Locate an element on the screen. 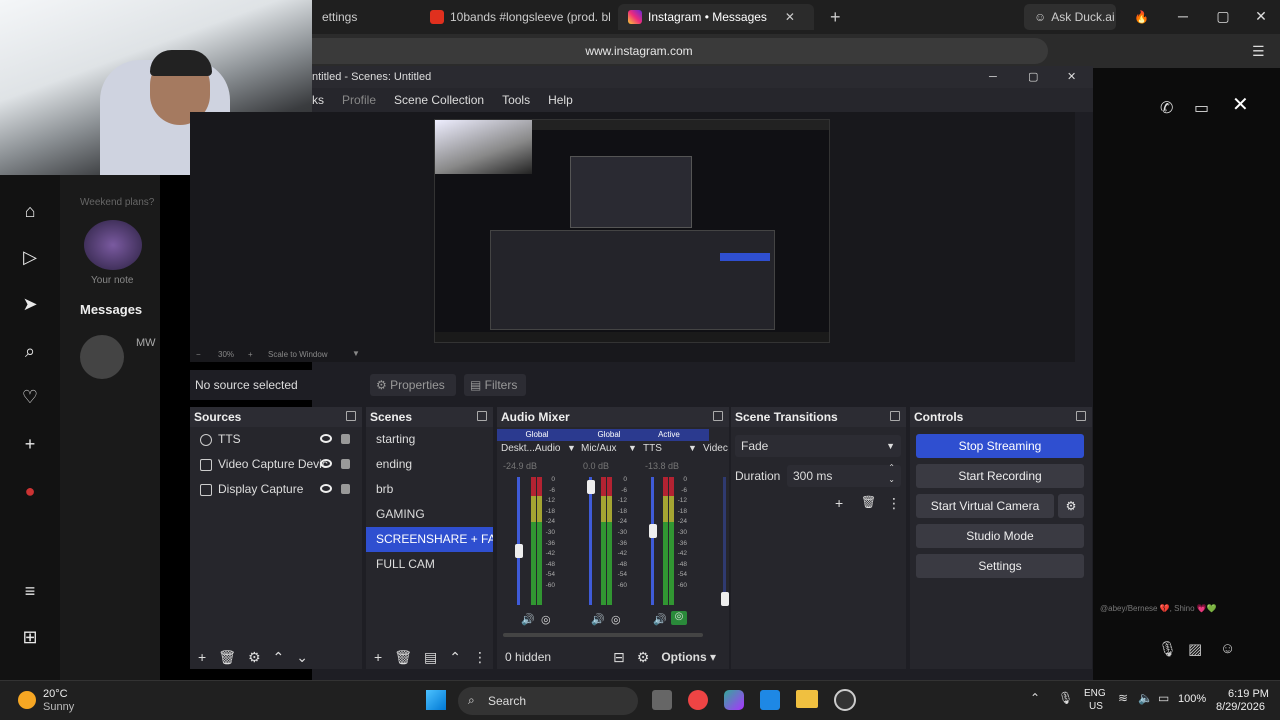 The image size is (1280, 720). heart-icon: ♡ is located at coordinates (30, 397).